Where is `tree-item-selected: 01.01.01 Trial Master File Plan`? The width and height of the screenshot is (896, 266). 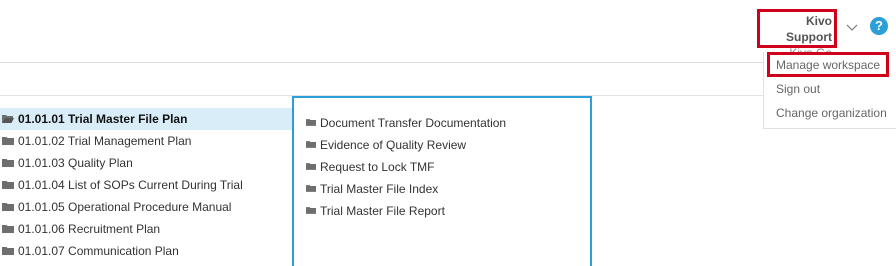
tree-item-selected: 01.01.01 Trial Master File Plan is located at coordinates (146, 119).